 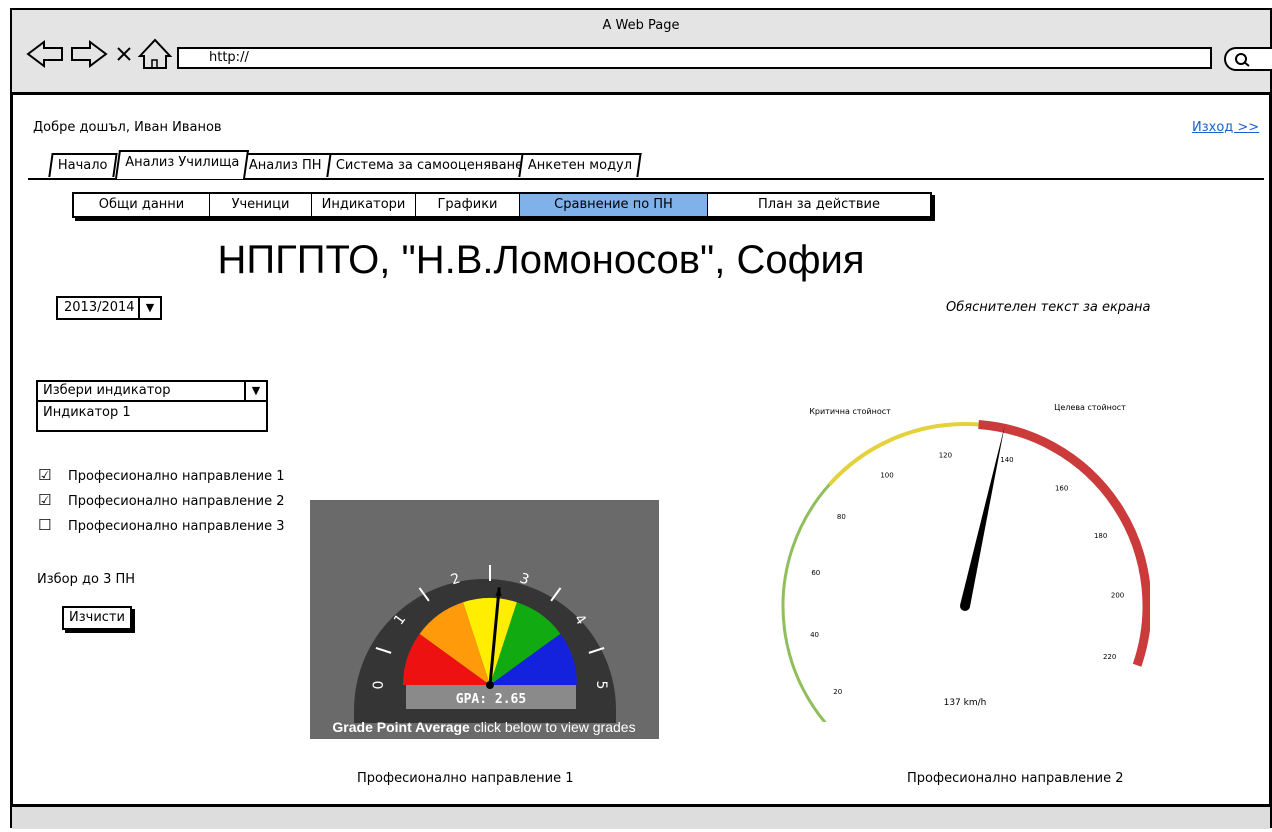 I want to click on gauge-caption-1: Професионално направление 1, so click(x=465, y=778).